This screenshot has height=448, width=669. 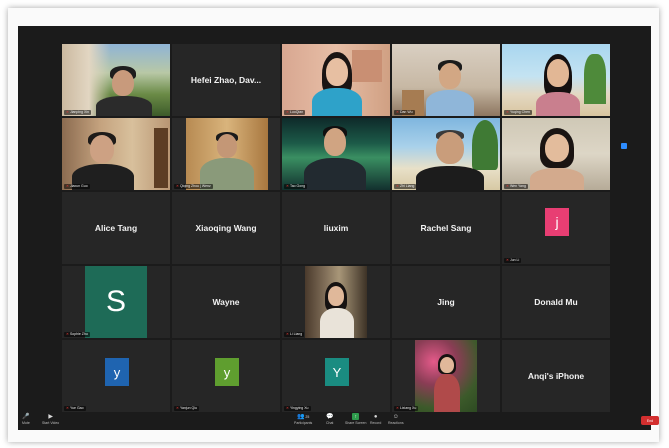 What do you see at coordinates (375, 416) in the screenshot?
I see `record-icon: ●` at bounding box center [375, 416].